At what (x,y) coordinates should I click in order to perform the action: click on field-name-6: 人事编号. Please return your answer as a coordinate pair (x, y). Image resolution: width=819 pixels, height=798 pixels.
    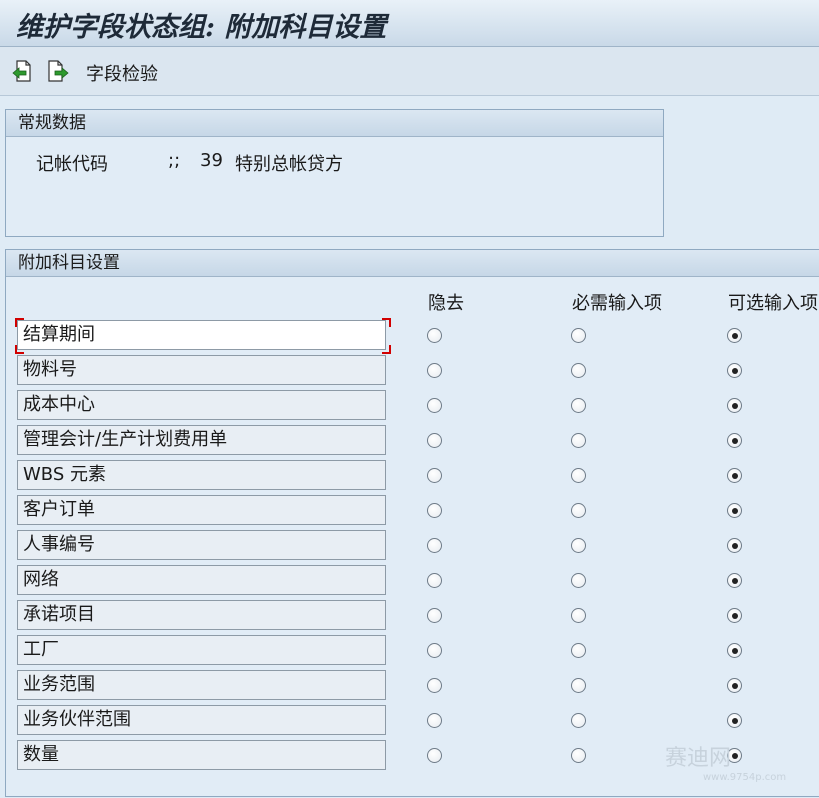
    Looking at the image, I should click on (201, 545).